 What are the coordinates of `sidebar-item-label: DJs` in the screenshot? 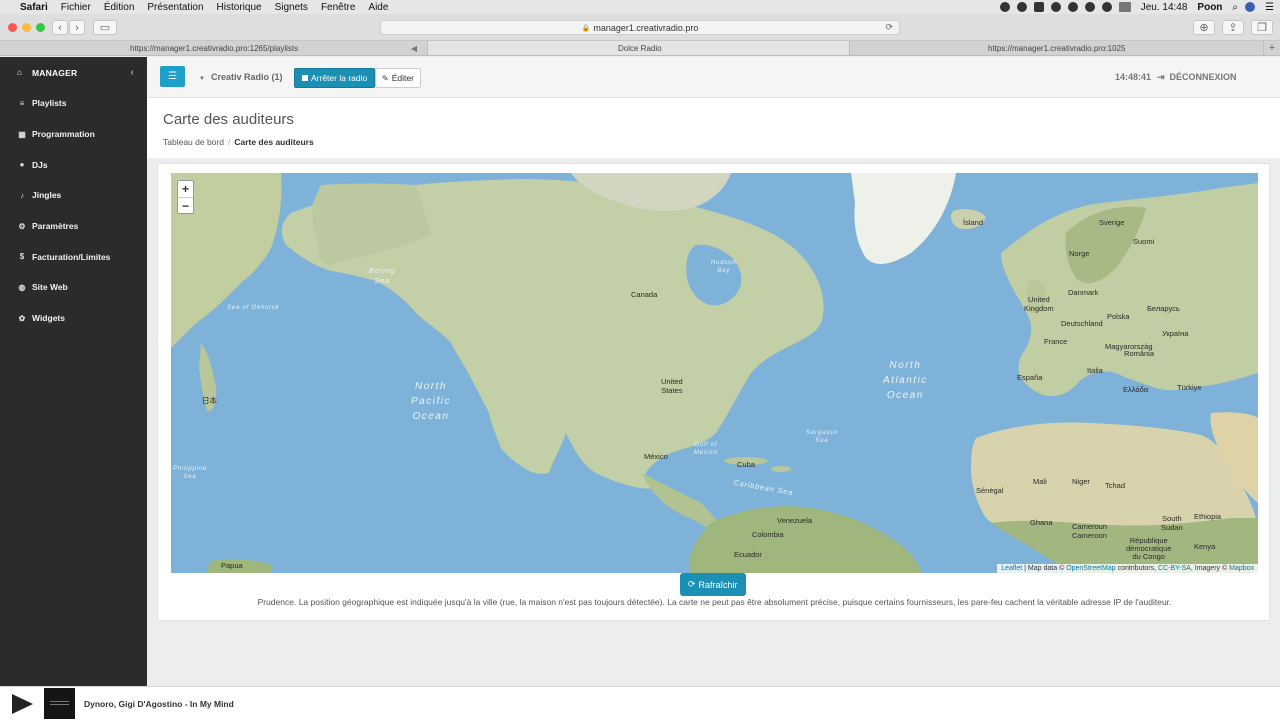 It's located at (40, 164).